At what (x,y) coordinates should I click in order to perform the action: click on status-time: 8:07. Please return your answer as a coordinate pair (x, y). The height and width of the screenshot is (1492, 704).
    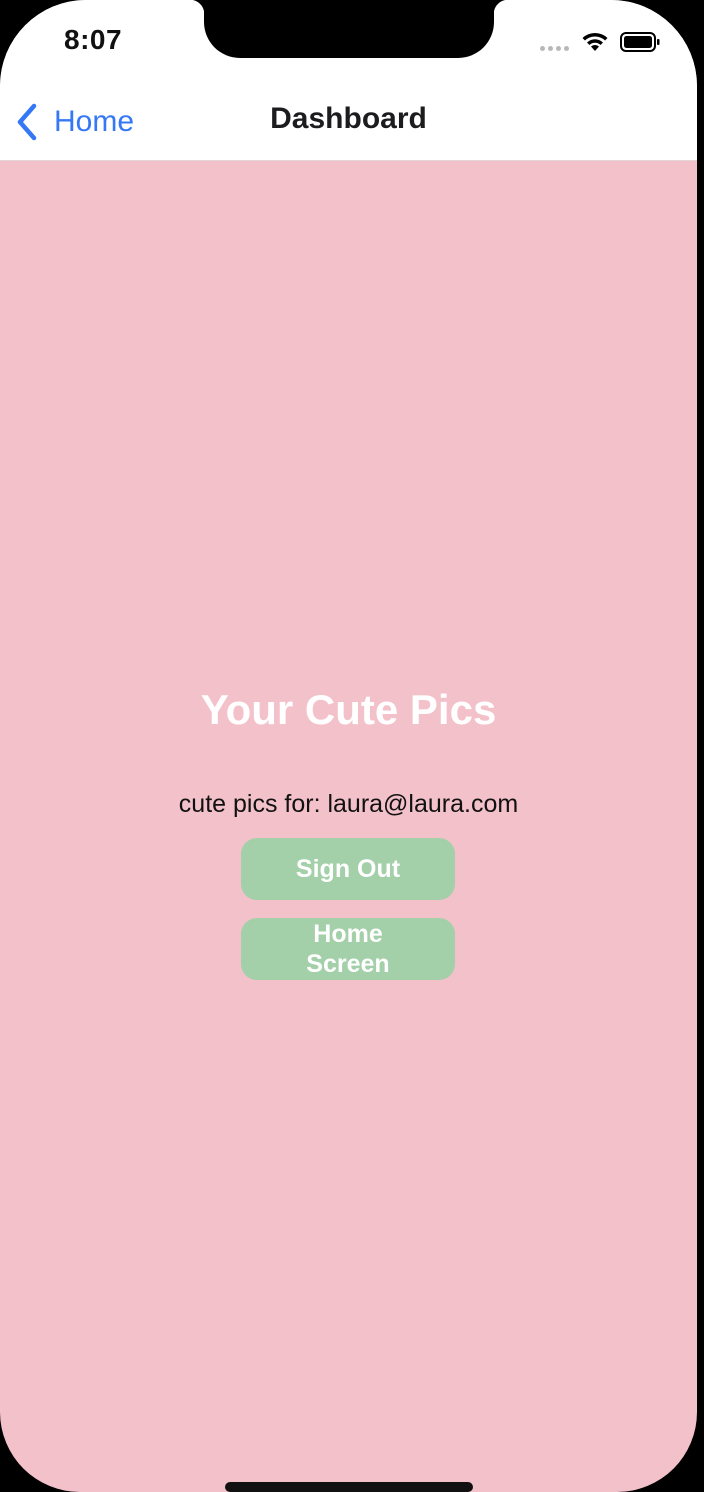
    Looking at the image, I should click on (93, 39).